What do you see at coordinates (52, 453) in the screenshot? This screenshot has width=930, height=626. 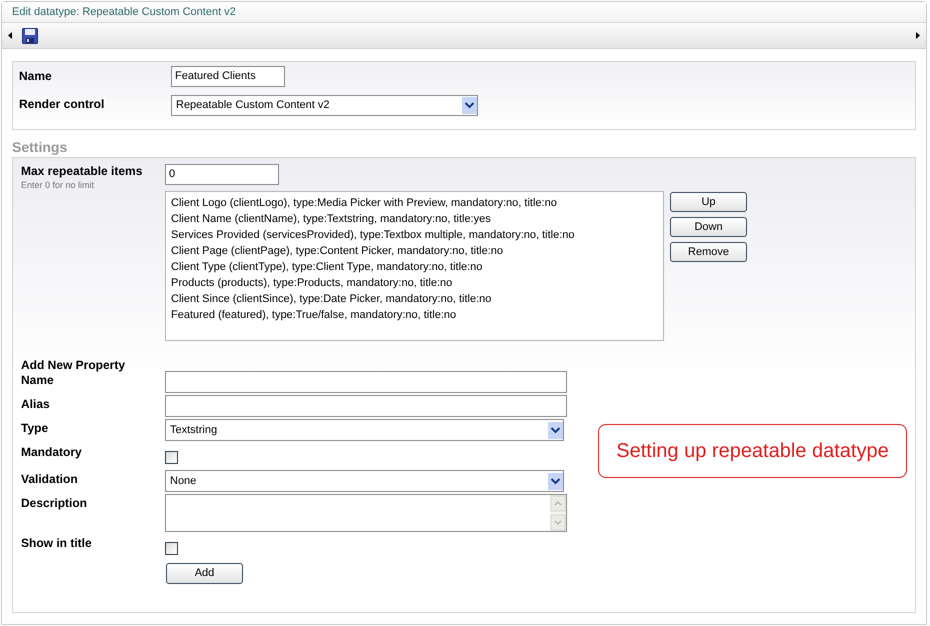 I see `field-label: Mandatory` at bounding box center [52, 453].